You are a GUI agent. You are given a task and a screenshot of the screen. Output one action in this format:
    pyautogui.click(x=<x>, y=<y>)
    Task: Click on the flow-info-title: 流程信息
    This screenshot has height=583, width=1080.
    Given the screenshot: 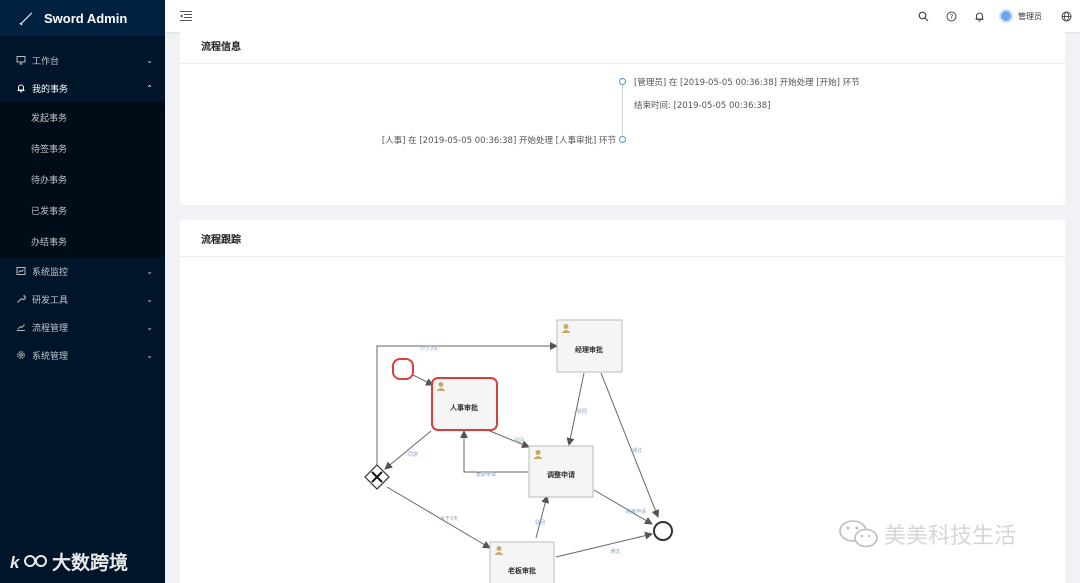 What is the action you would take?
    pyautogui.click(x=622, y=46)
    